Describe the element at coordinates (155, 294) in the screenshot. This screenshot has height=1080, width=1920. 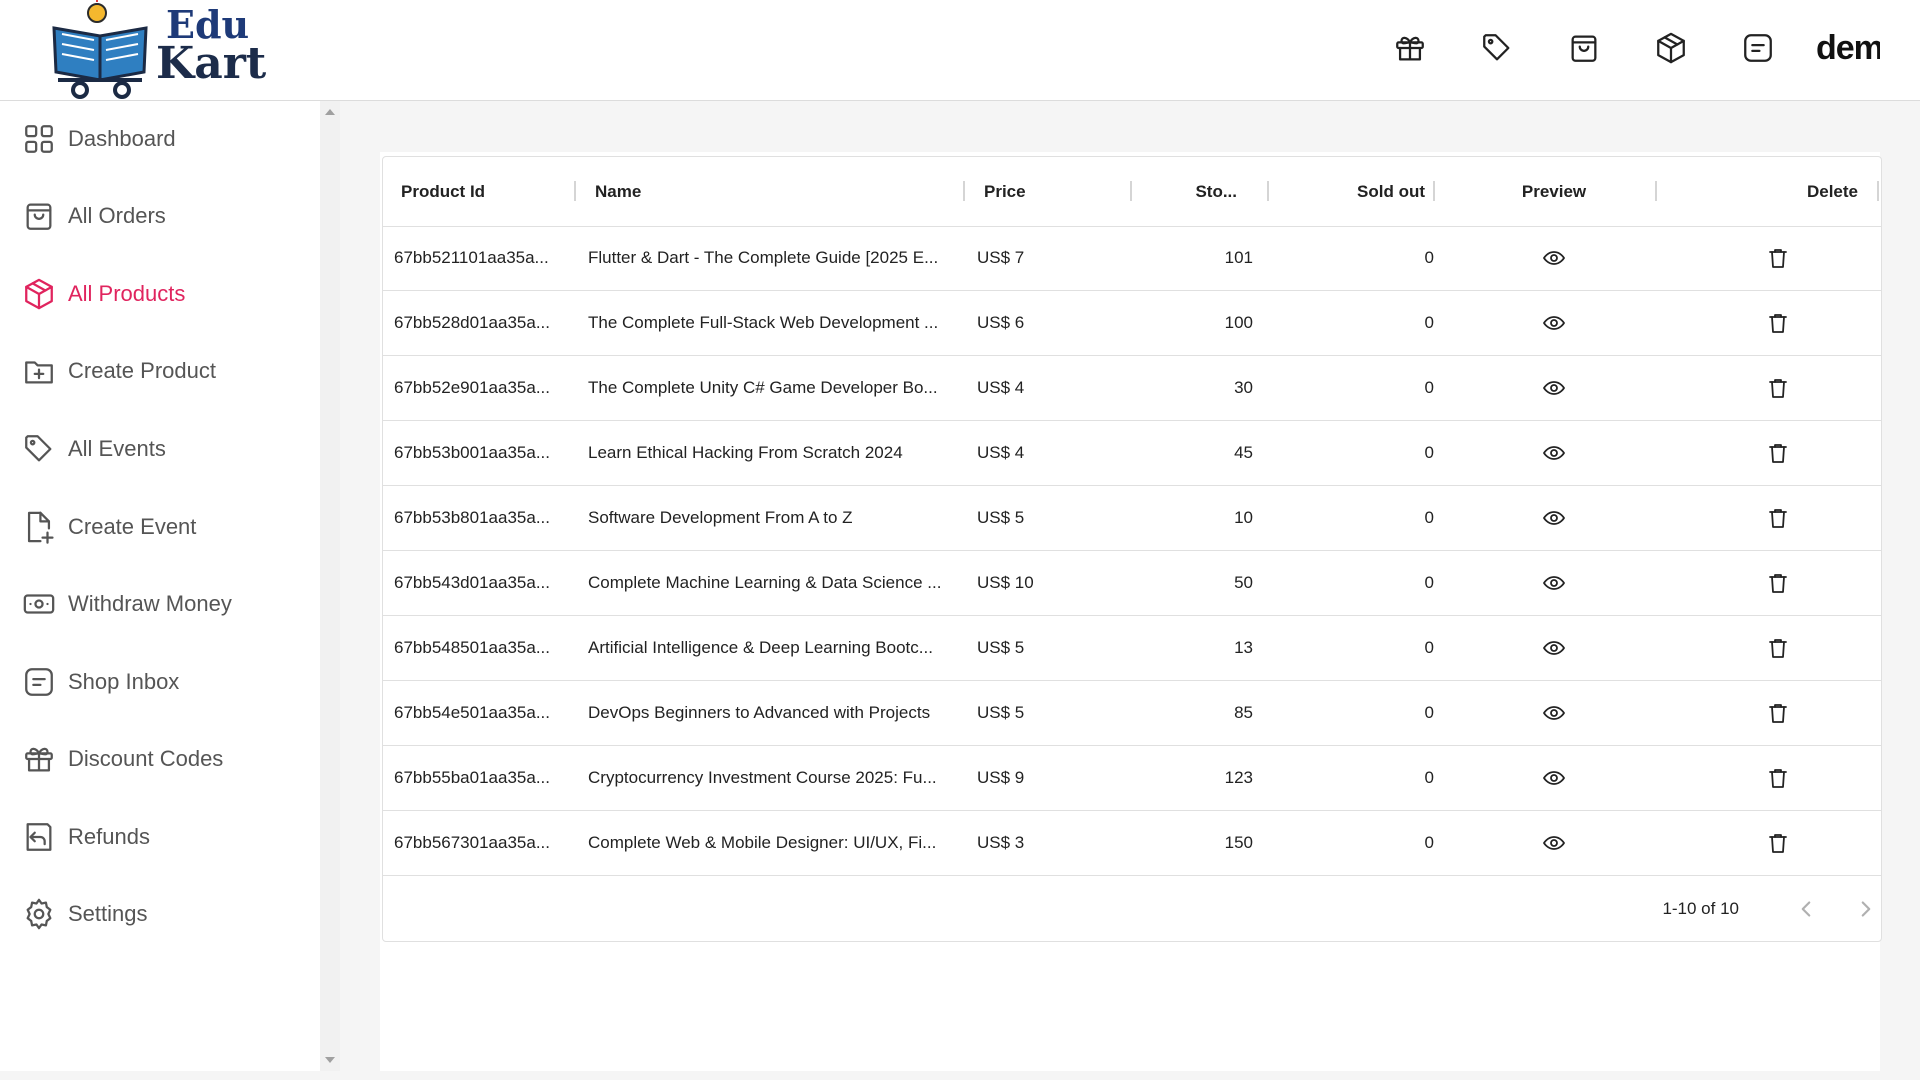
I see `sidebar-item-all-products: All Products` at that location.